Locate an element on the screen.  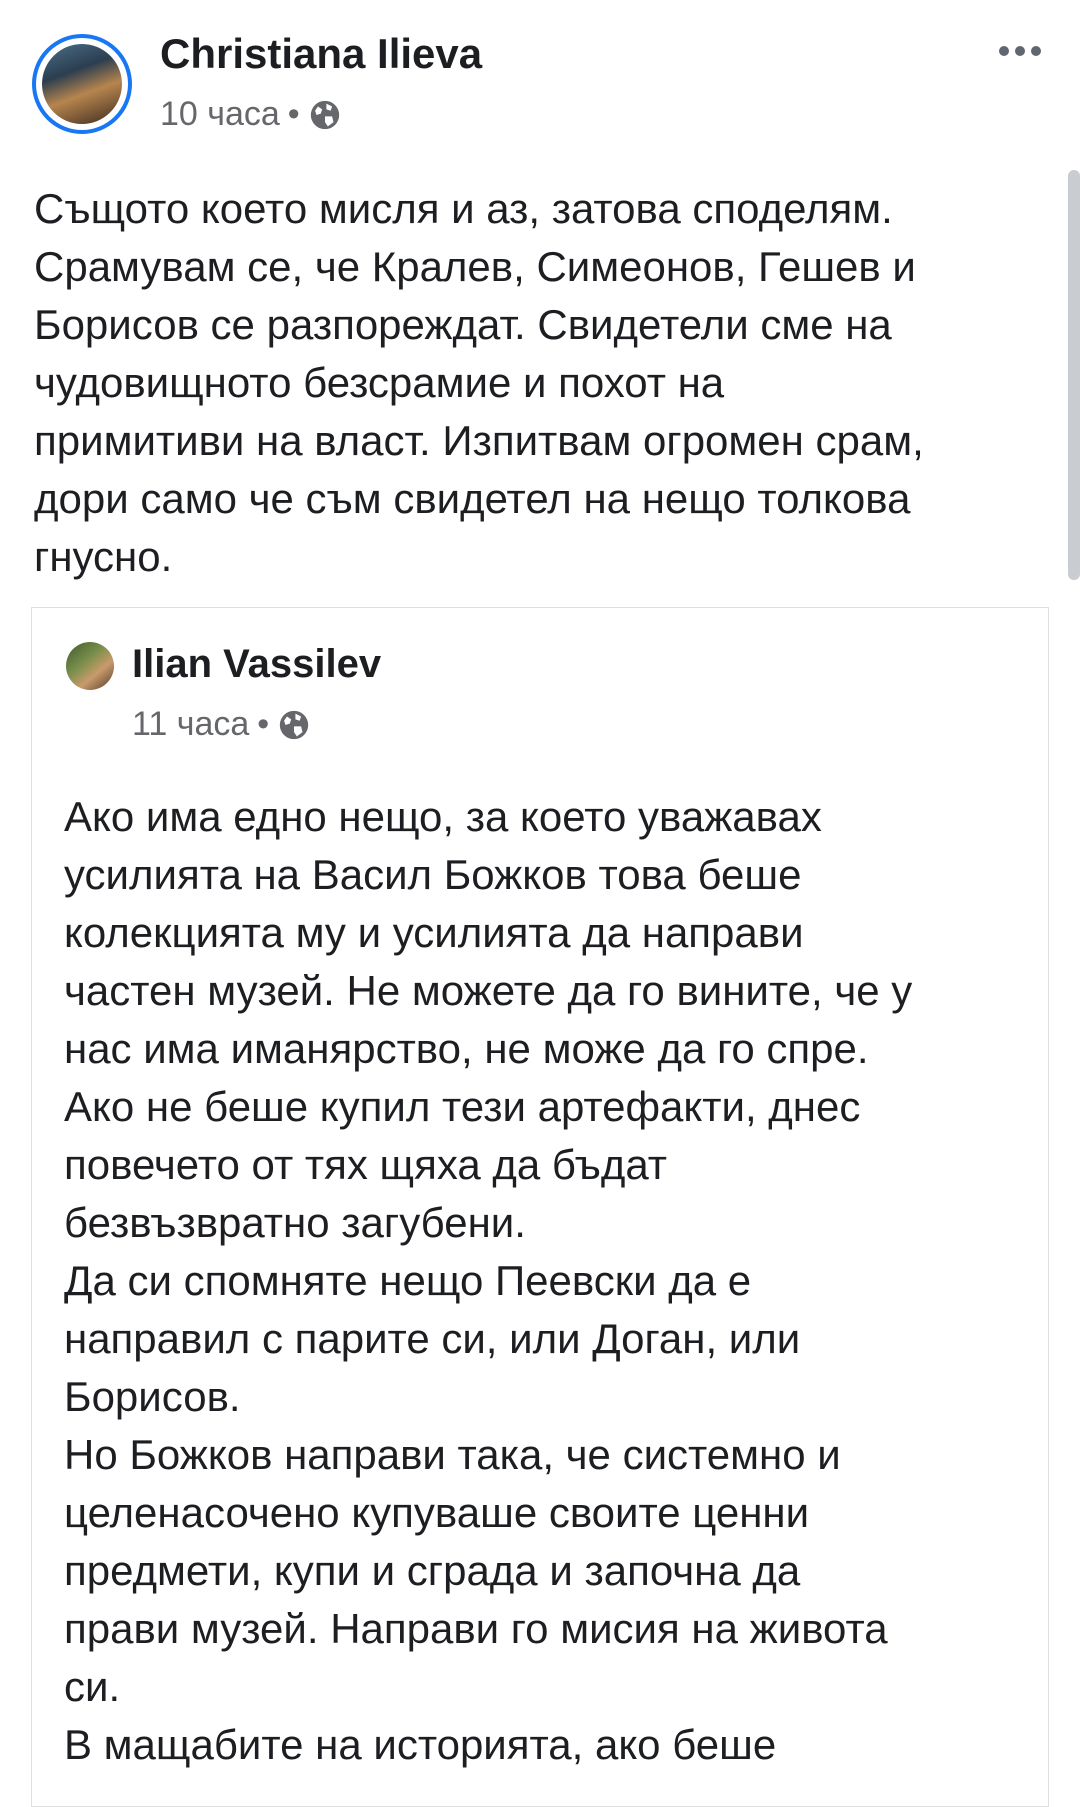
author-name: Christiana Ilieva is located at coordinates (321, 54).